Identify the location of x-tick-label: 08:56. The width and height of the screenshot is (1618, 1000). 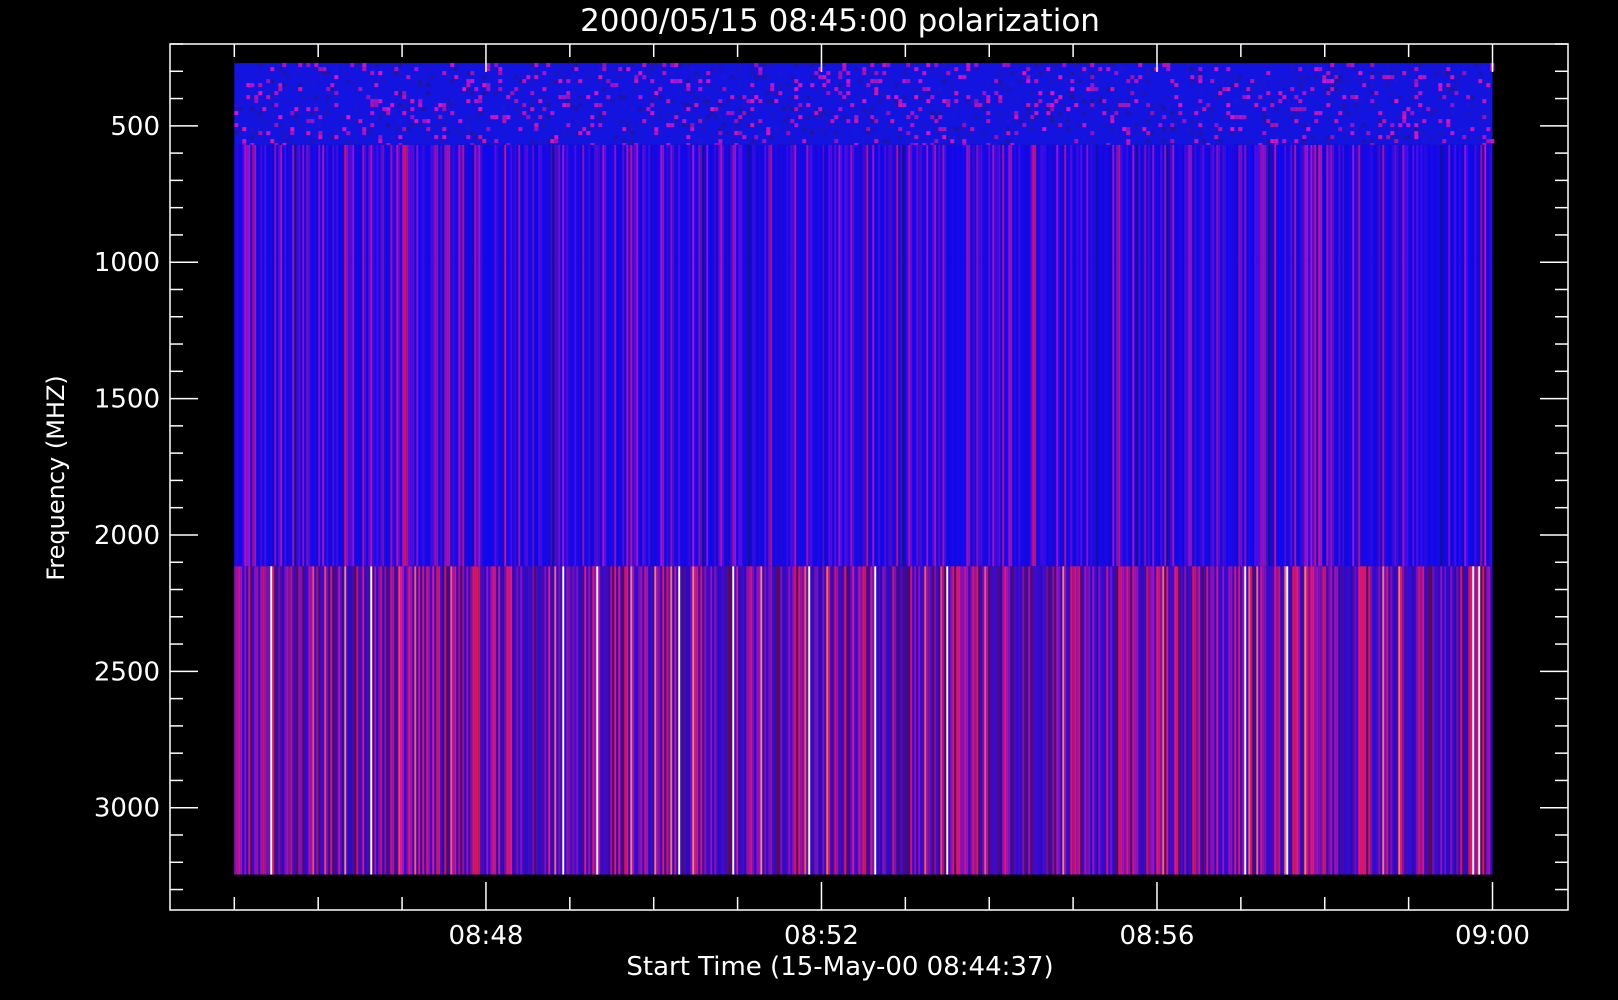
(1157, 936).